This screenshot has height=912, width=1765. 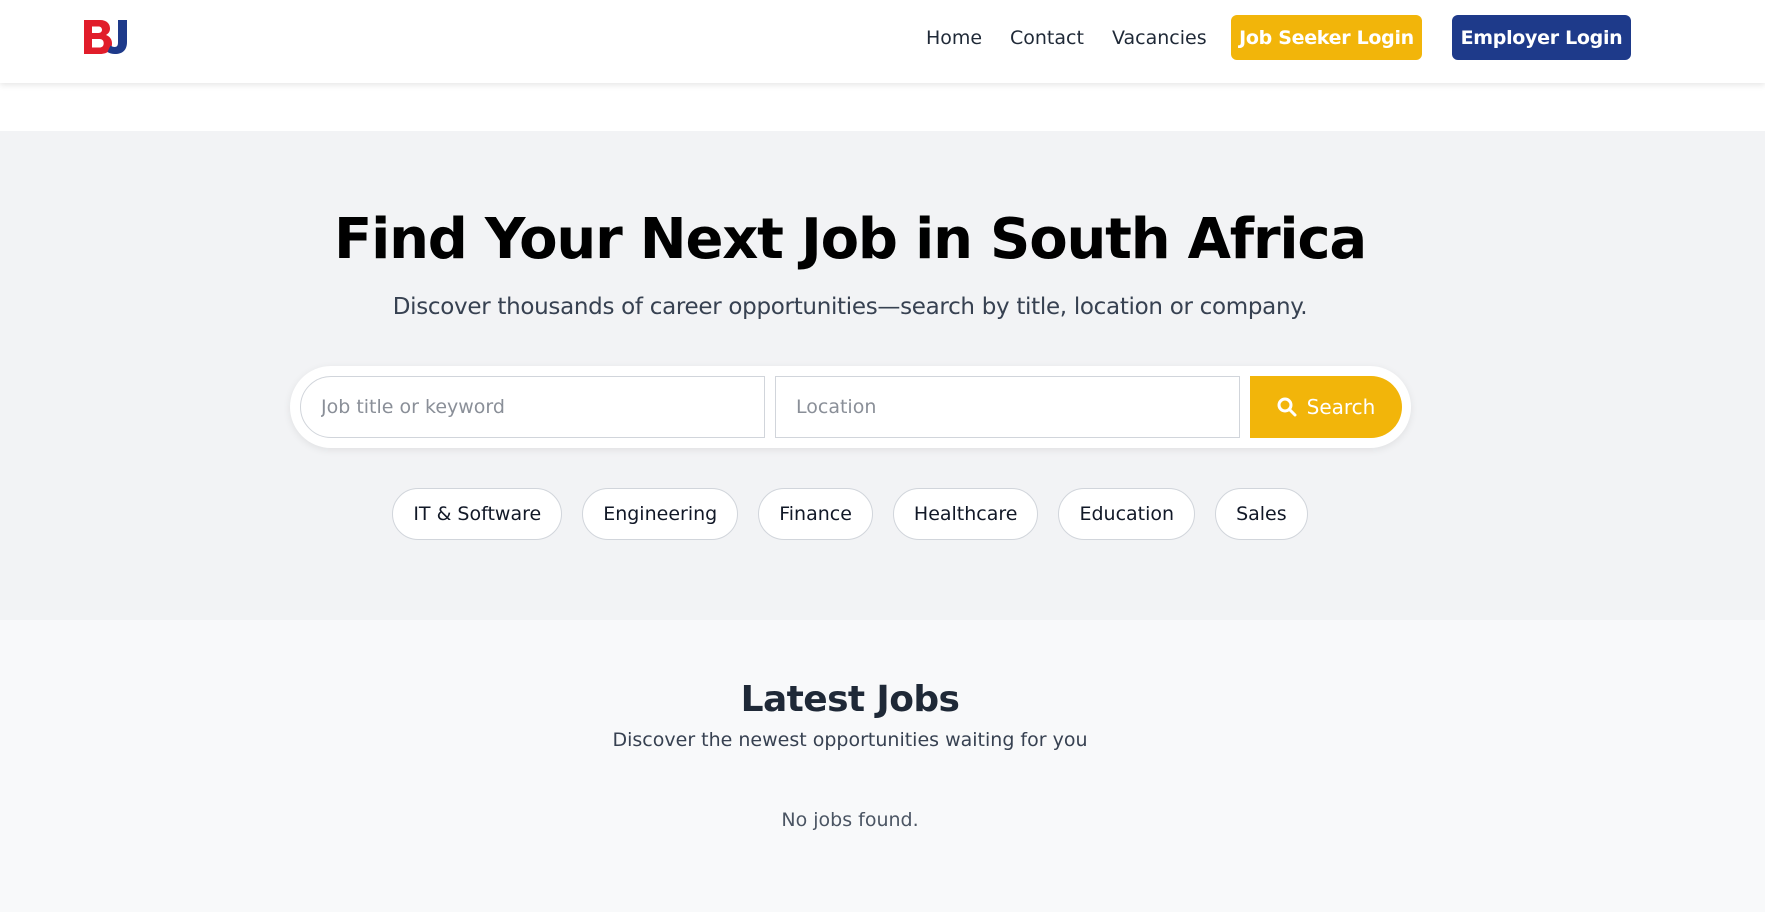 I want to click on site-logo, so click(x=108, y=37).